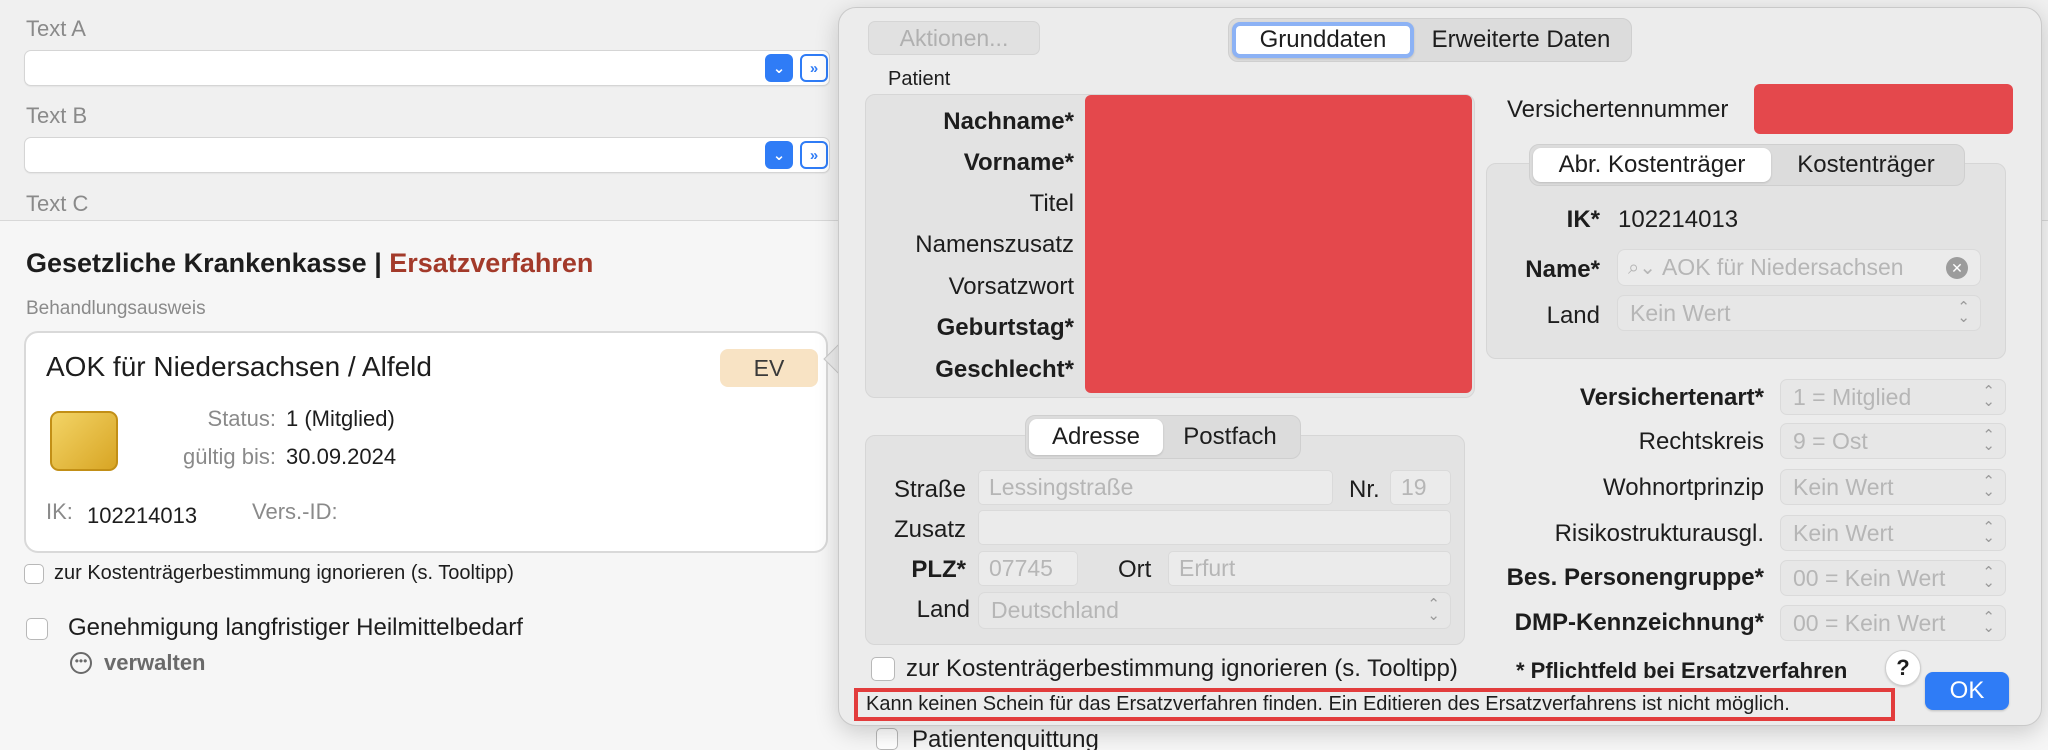 This screenshot has height=750, width=2048. Describe the element at coordinates (34, 574) in the screenshot. I see `ignore-checkbox-bg` at that location.